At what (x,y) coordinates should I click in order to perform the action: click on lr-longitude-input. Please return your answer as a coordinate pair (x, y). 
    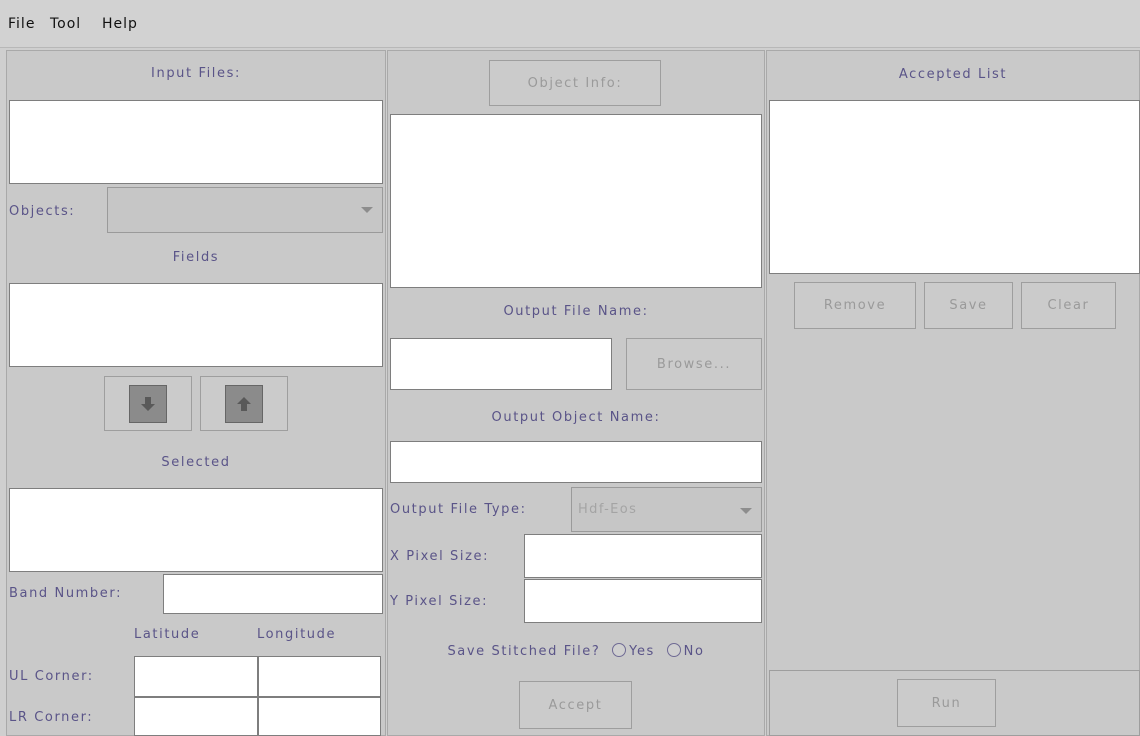
    Looking at the image, I should click on (319, 716).